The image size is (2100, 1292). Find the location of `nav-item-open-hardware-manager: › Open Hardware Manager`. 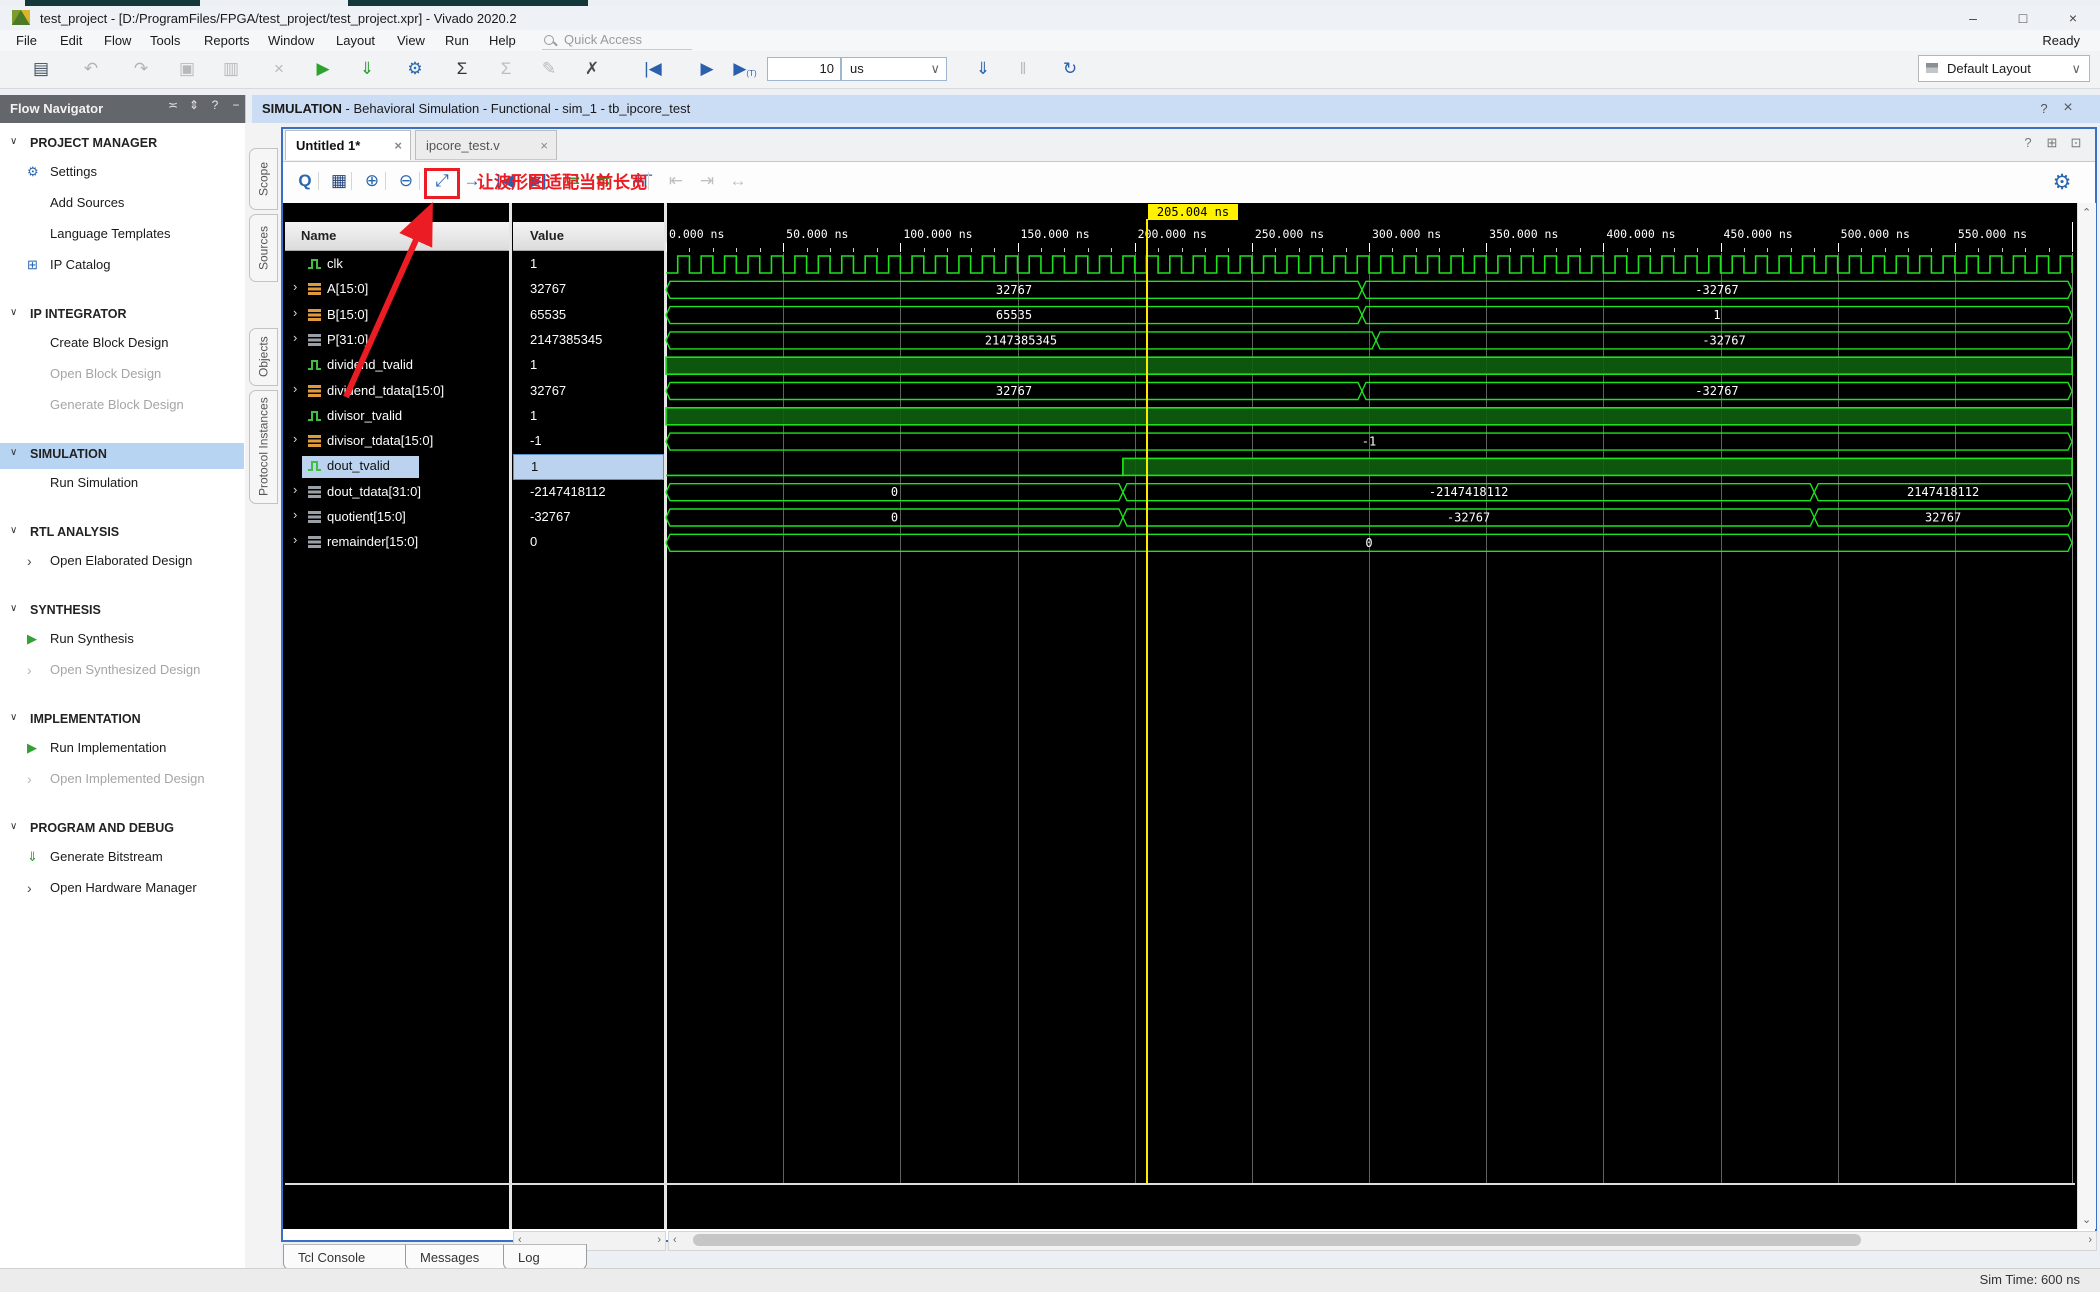

nav-item-open-hardware-manager: › Open Hardware Manager is located at coordinates (122, 889).